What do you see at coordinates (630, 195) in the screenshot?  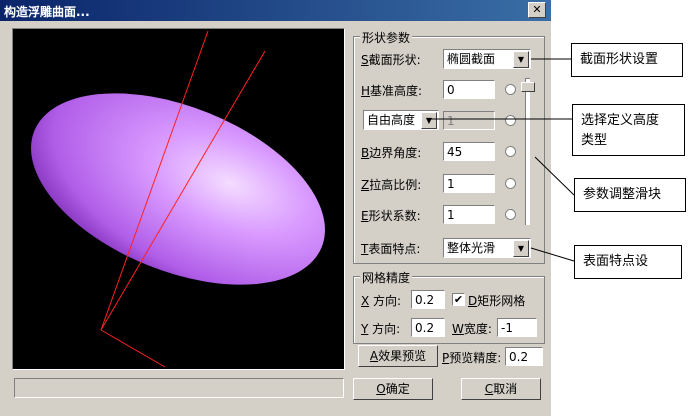 I see `callout-slider: 参数调整滑块` at bounding box center [630, 195].